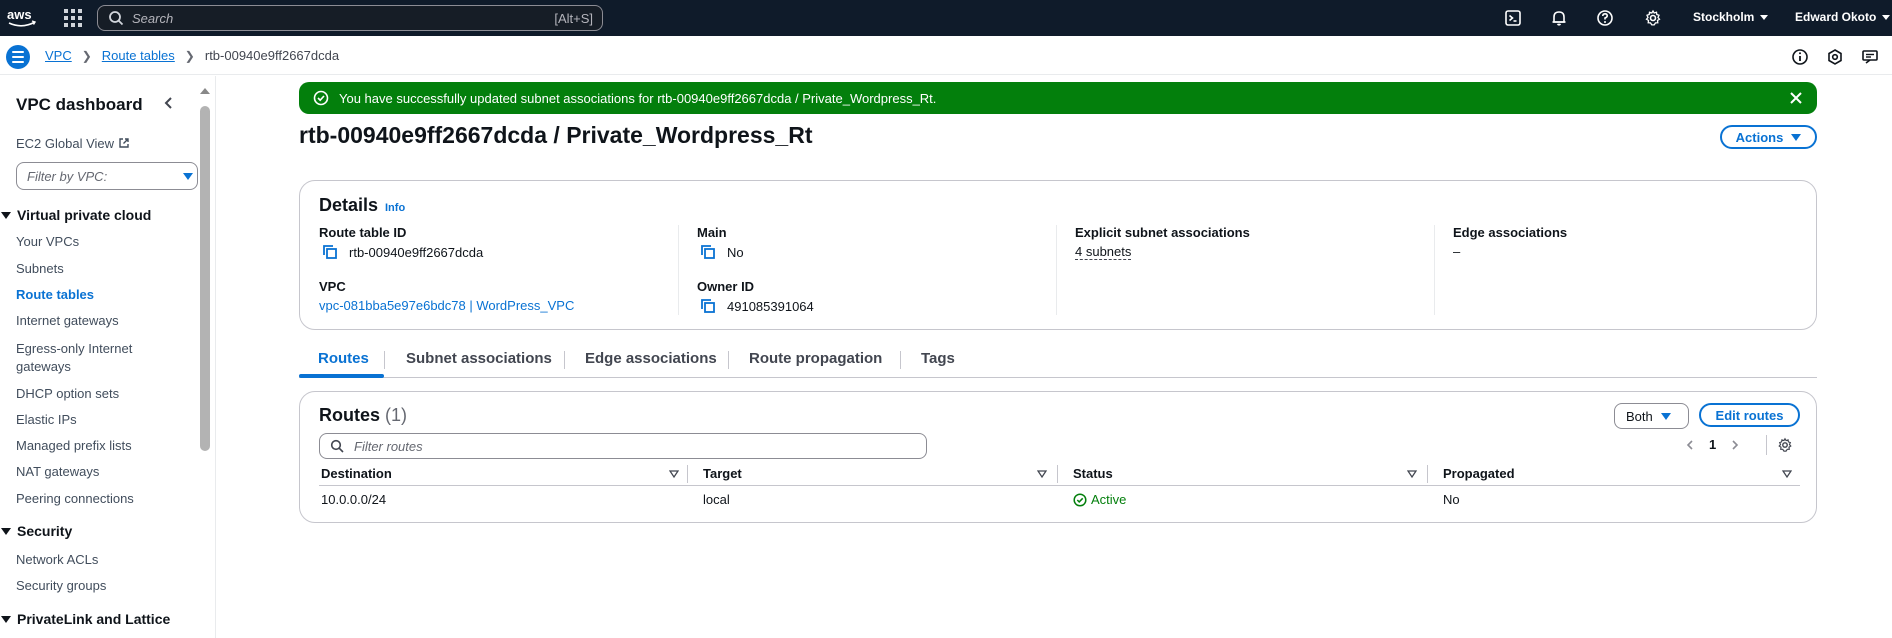 This screenshot has height=638, width=1892. What do you see at coordinates (1759, 137) in the screenshot?
I see `actions-label: Actions` at bounding box center [1759, 137].